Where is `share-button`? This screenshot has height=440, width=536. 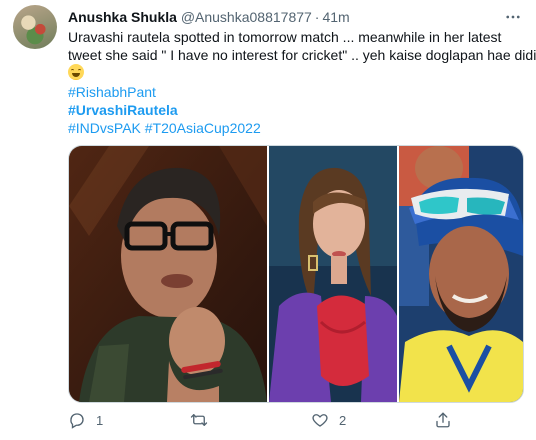 share-button is located at coordinates (443, 420).